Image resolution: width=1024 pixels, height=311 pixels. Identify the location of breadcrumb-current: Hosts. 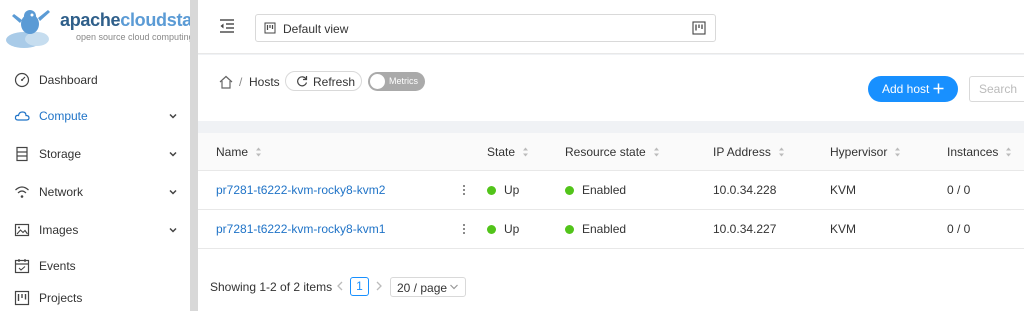
(264, 82).